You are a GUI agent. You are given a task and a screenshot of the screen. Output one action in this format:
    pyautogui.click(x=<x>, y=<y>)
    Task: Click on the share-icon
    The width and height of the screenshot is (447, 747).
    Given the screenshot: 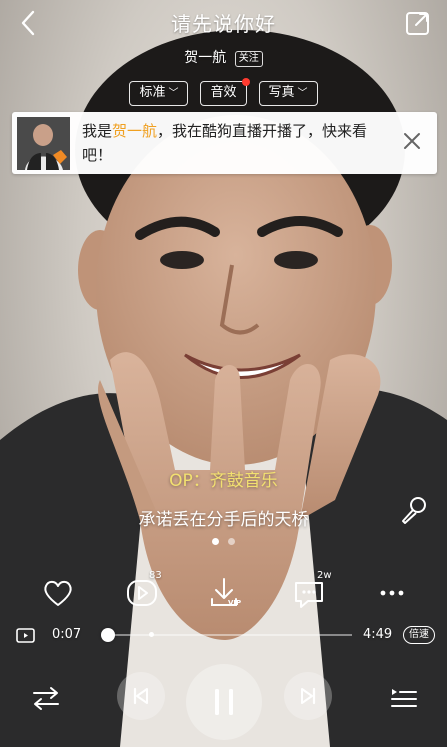 What is the action you would take?
    pyautogui.click(x=418, y=23)
    